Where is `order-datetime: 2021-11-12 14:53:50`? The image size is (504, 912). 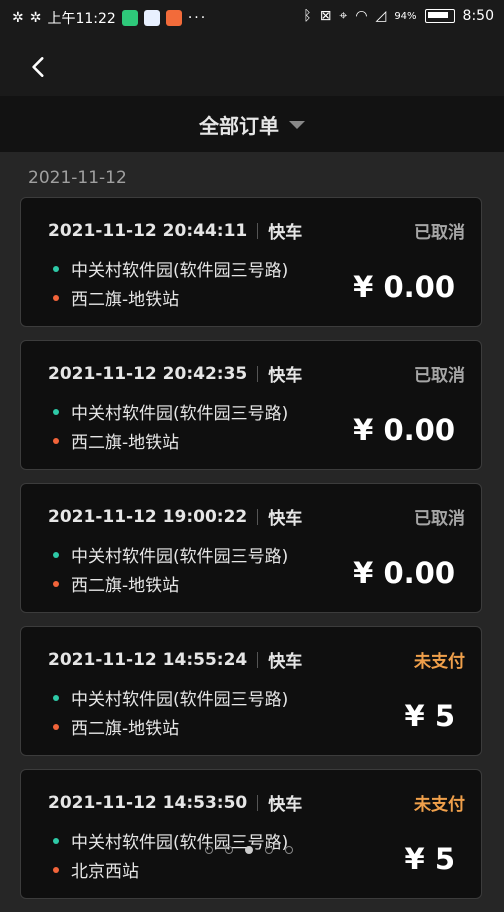
order-datetime: 2021-11-12 14:53:50 is located at coordinates (148, 802).